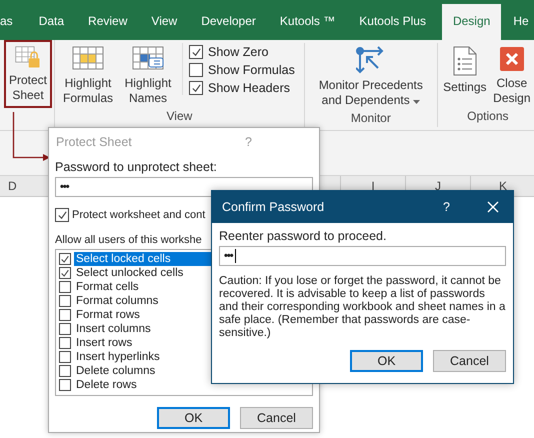 This screenshot has height=438, width=534. Describe the element at coordinates (517, 22) in the screenshot. I see `ribbon-tab: He` at that location.